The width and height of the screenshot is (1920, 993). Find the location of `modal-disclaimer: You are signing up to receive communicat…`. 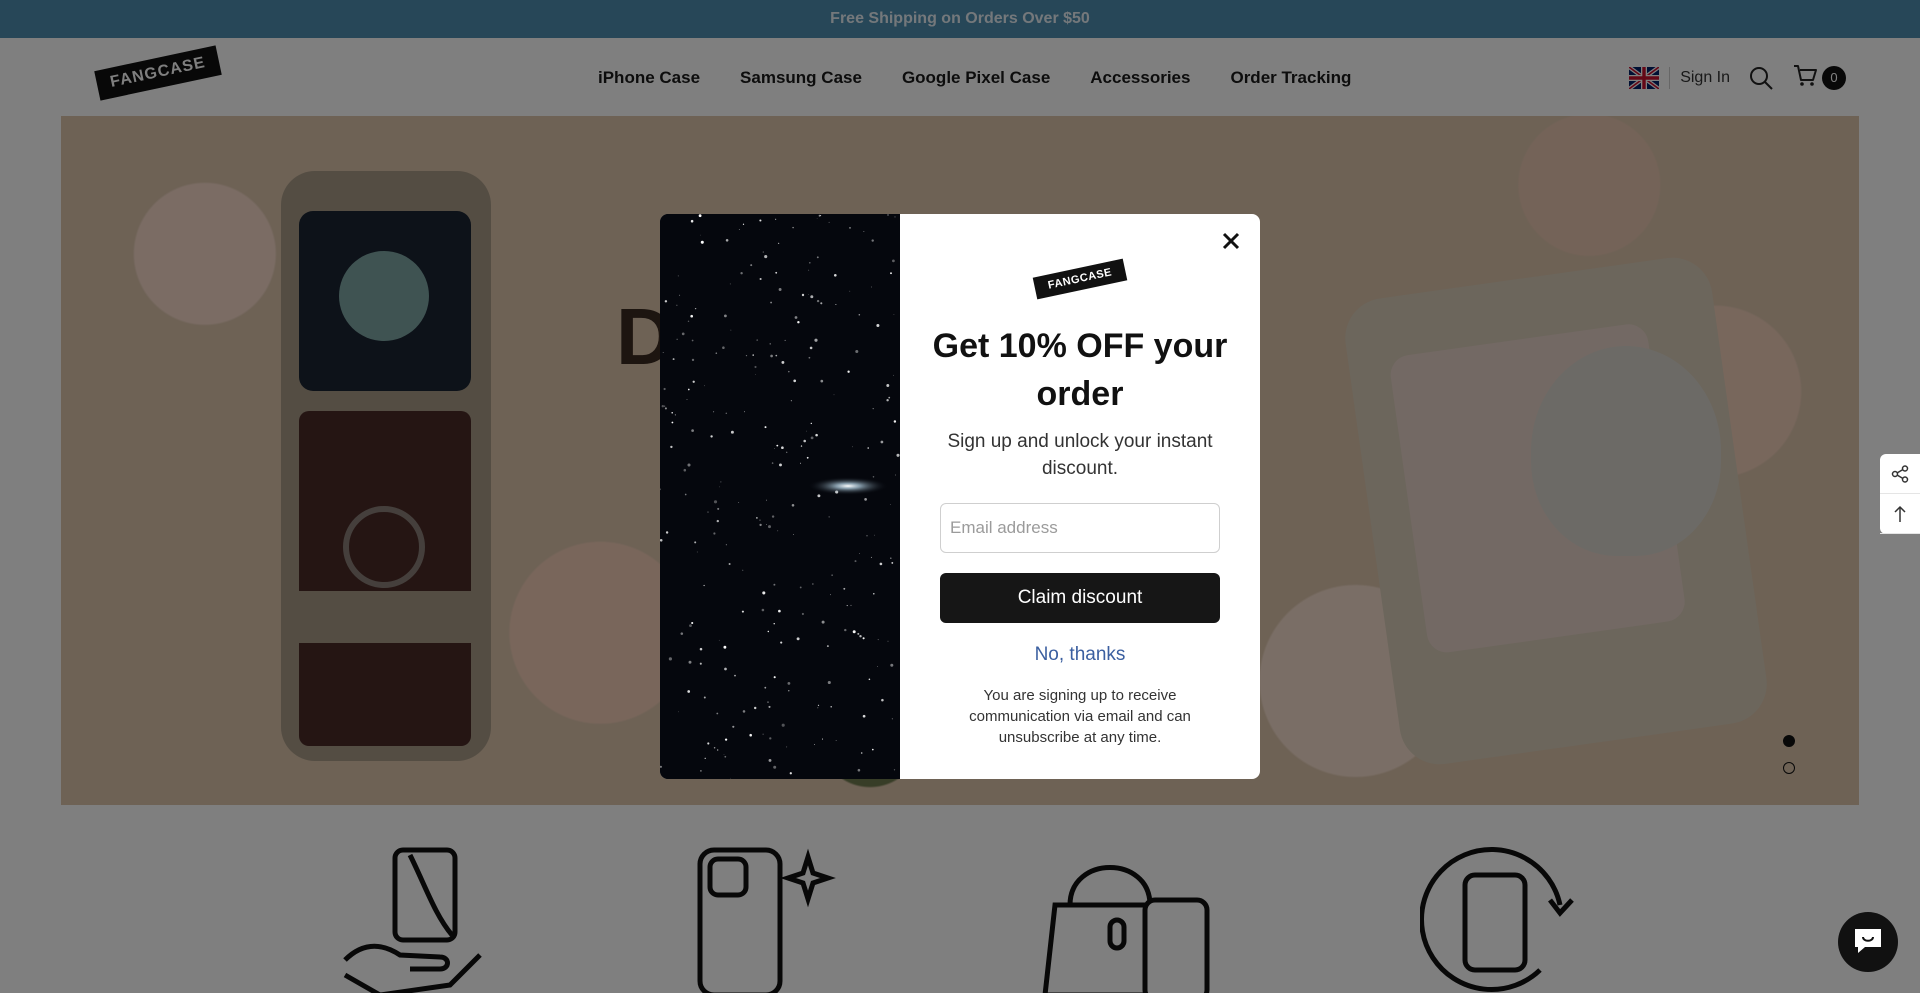

modal-disclaimer: You are signing up to receive communicat… is located at coordinates (1080, 716).